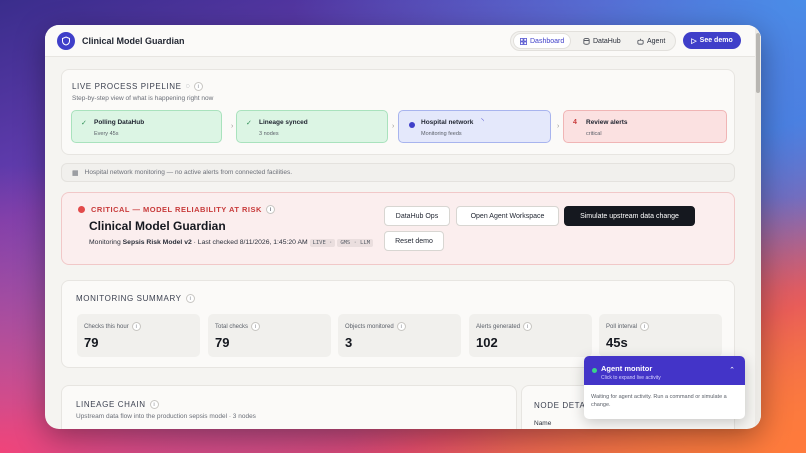 The image size is (806, 453). I want to click on gms-llm-tag: GMS · LLM, so click(355, 243).